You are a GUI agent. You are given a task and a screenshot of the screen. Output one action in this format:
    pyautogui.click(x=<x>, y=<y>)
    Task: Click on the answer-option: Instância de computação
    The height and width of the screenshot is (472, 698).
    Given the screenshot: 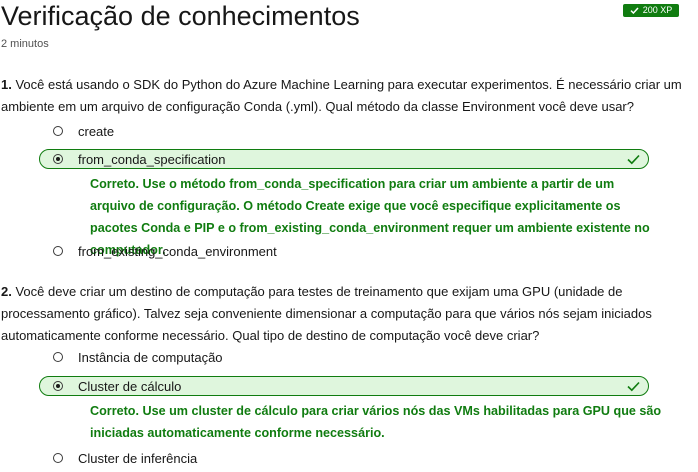 What is the action you would take?
    pyautogui.click(x=138, y=357)
    